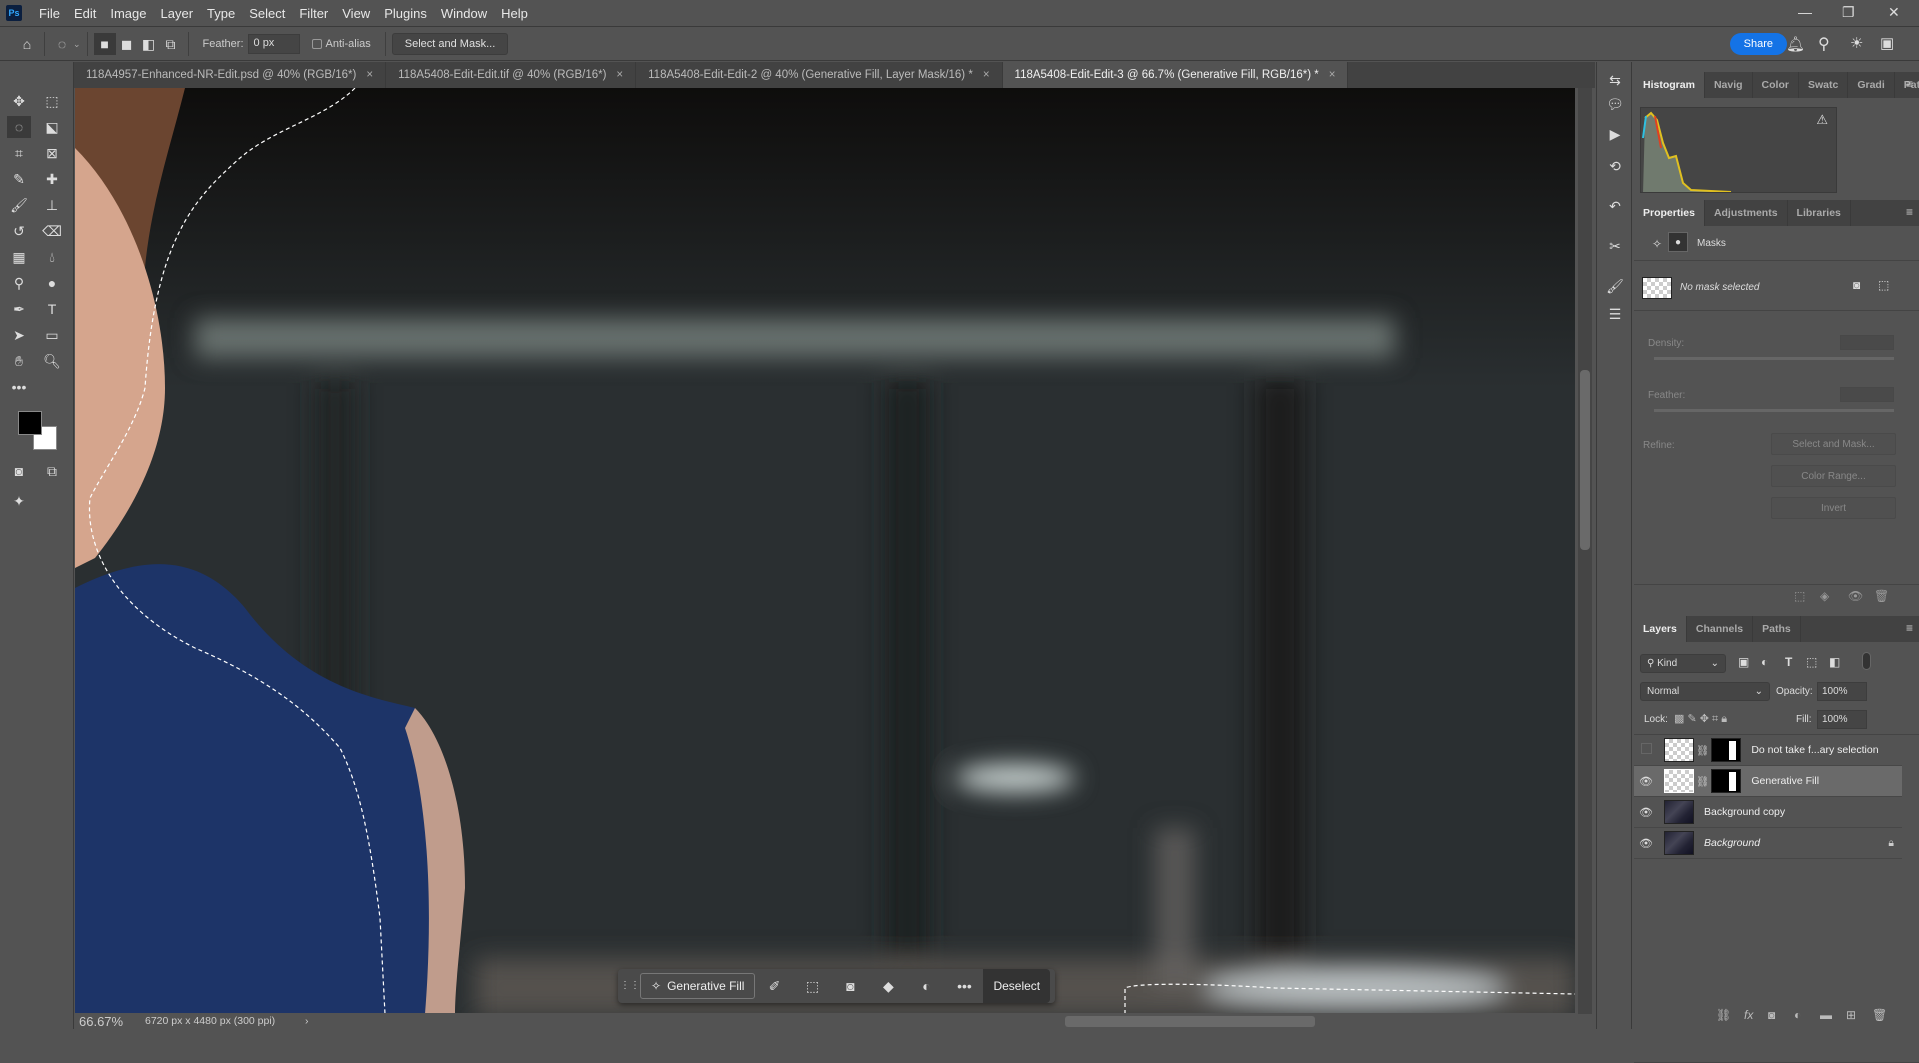 This screenshot has height=1063, width=1919. Describe the element at coordinates (1788, 662) in the screenshot. I see `filter-type-icon: T` at that location.